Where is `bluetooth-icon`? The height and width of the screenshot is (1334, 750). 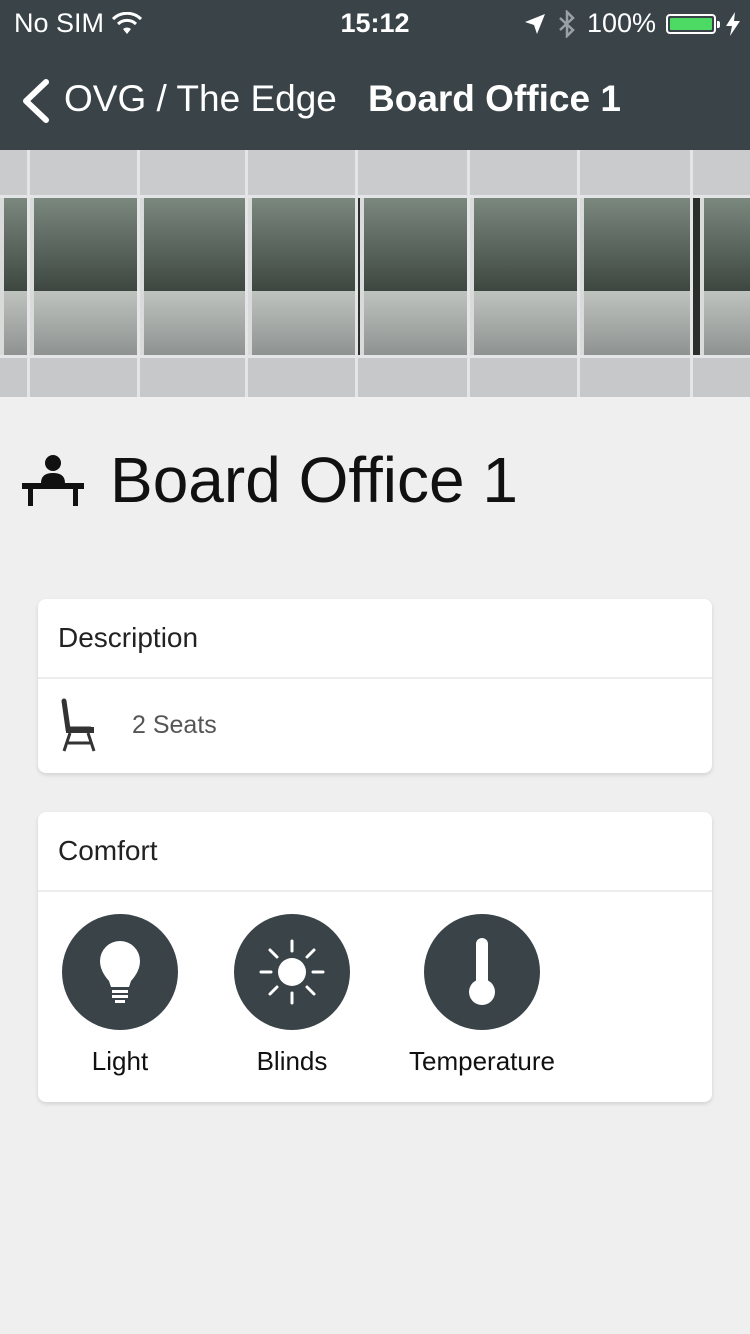
bluetooth-icon is located at coordinates (567, 23).